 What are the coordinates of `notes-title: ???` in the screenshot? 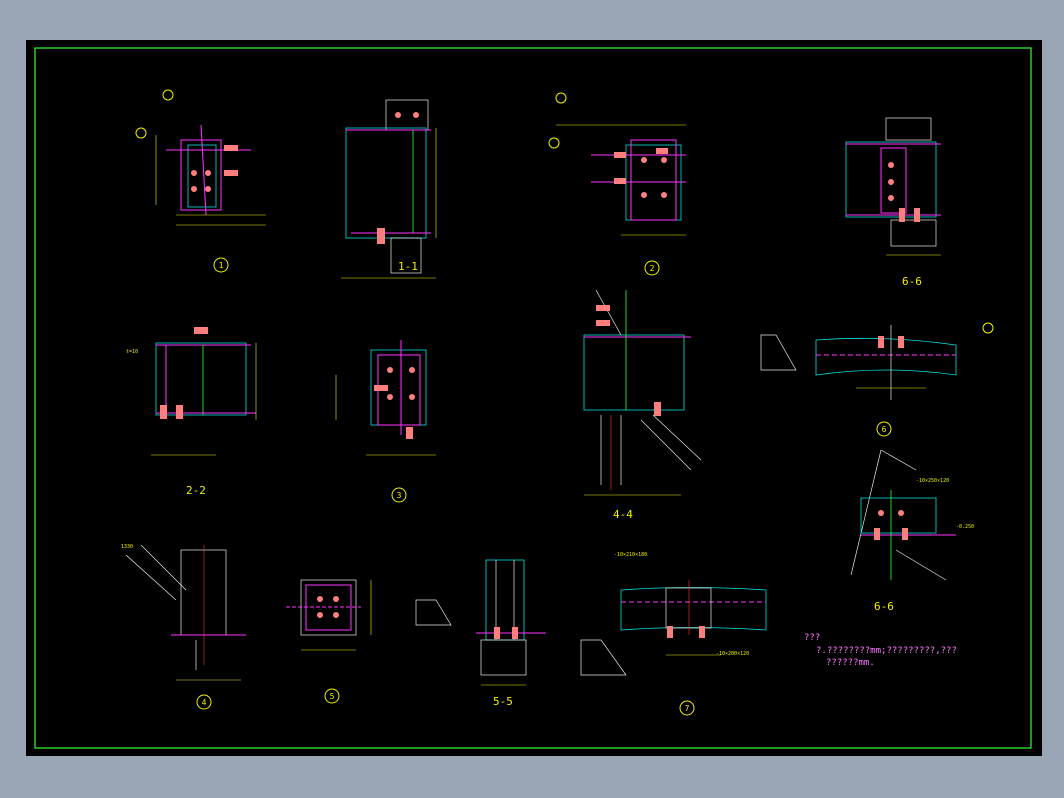 It's located at (812, 638).